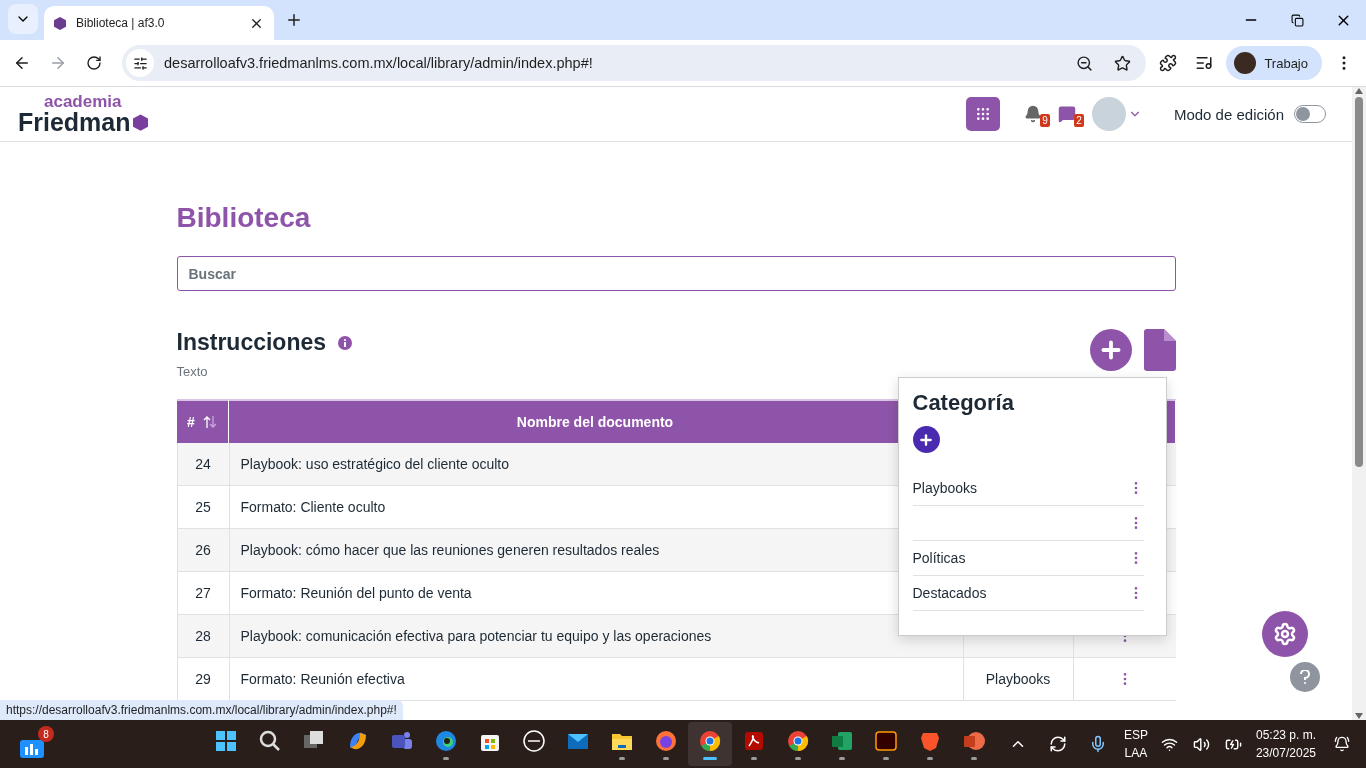  I want to click on table-cell: Playbook: comunicación efectiva para potenciar tu equipo y las operaciones, so click(595, 636).